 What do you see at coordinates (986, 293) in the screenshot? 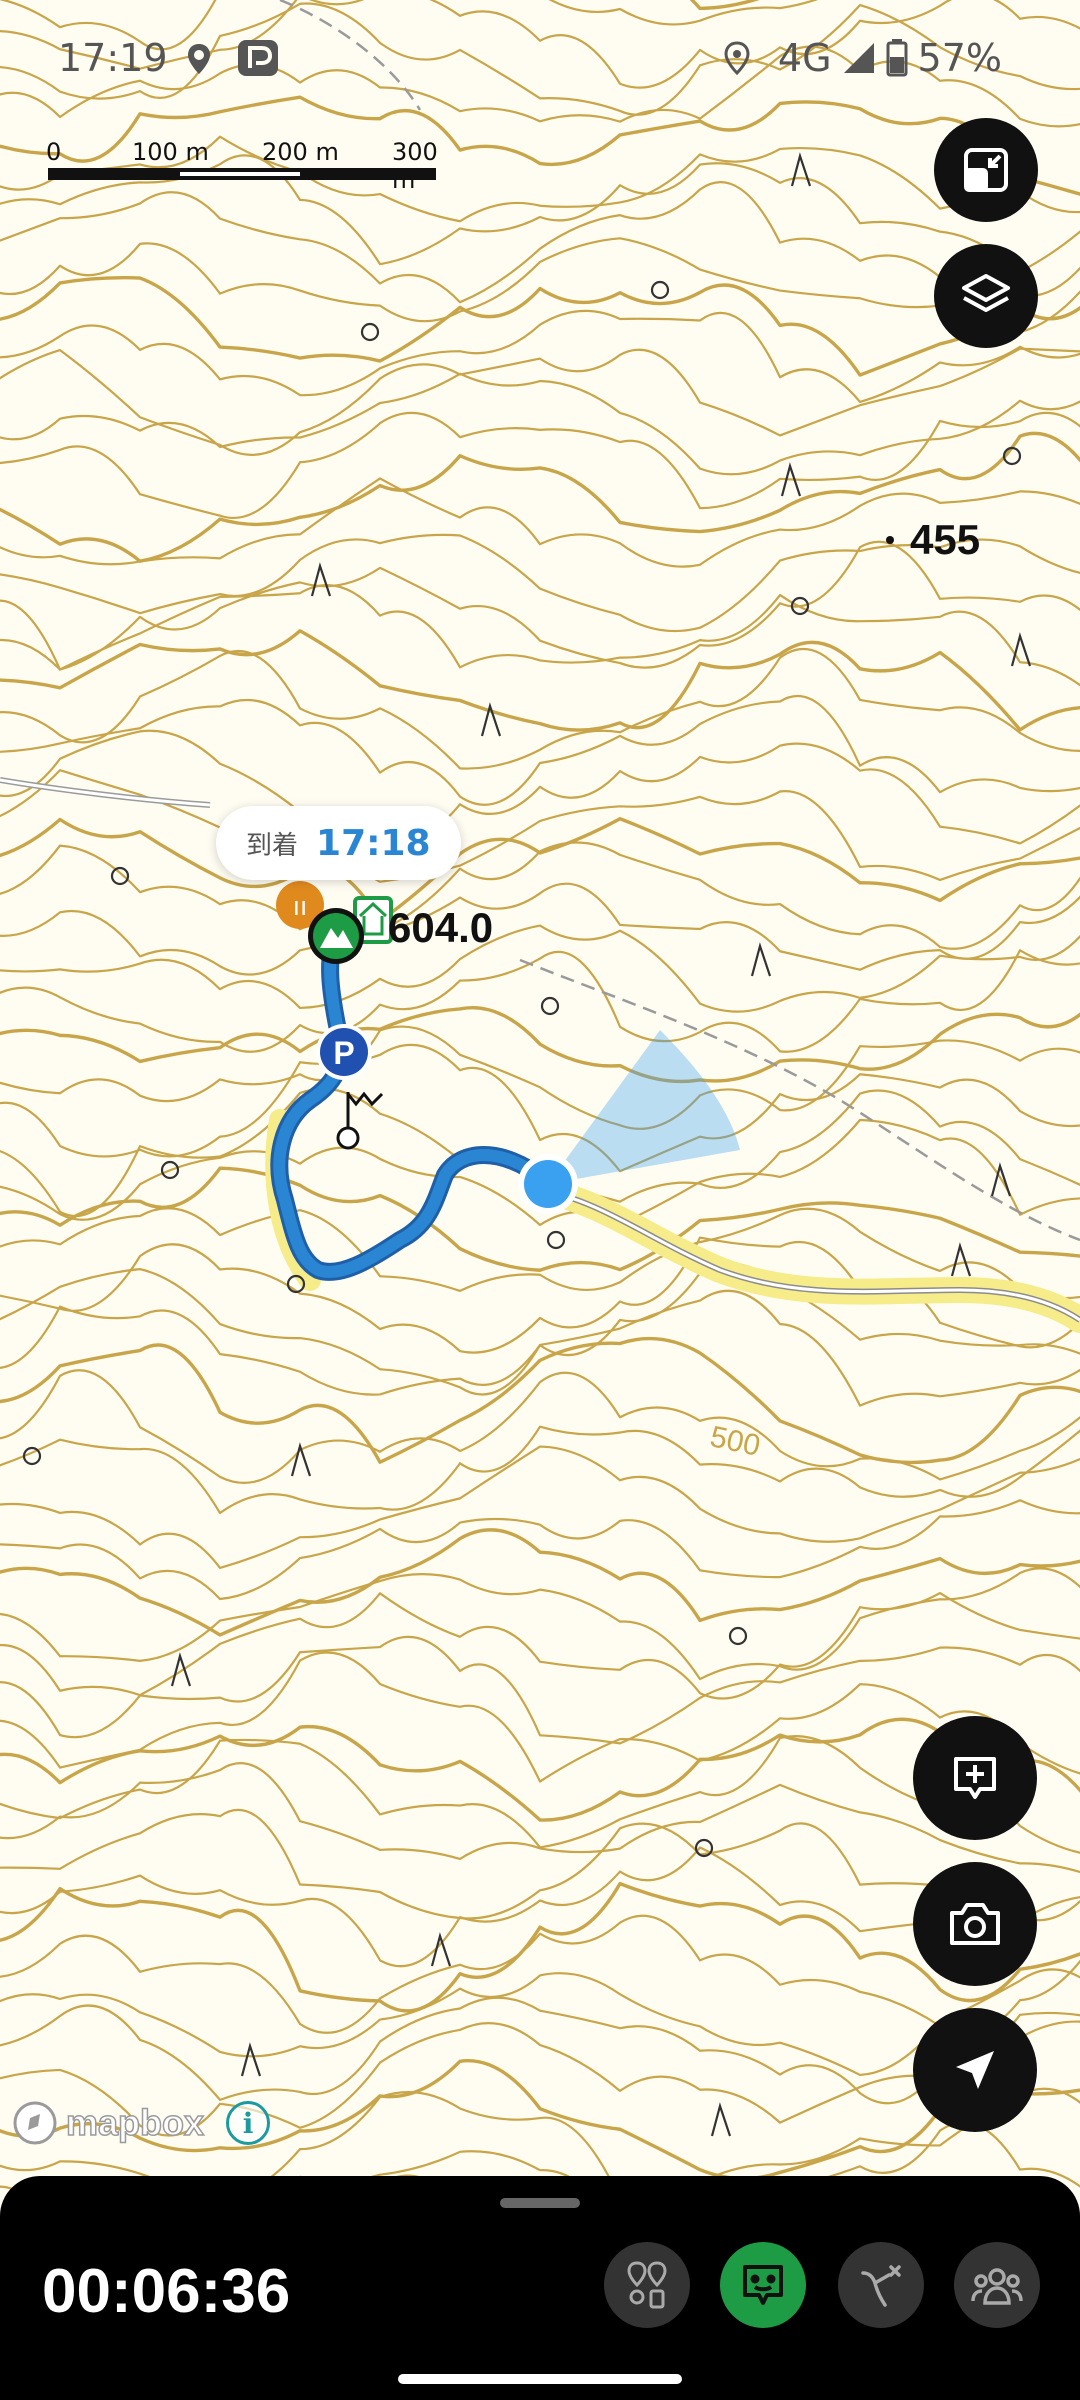
I see `layers-icon` at bounding box center [986, 293].